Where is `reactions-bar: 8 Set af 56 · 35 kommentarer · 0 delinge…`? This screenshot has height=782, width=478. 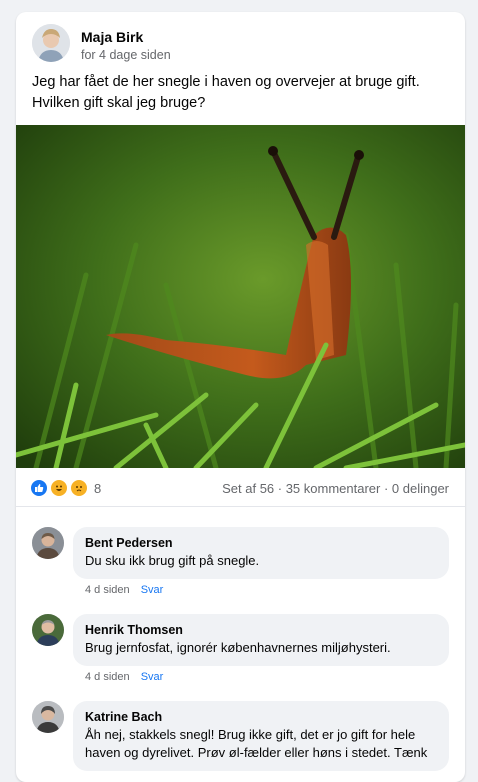
reactions-bar: 8 Set af 56 · 35 kommentarer · 0 delinge… is located at coordinates (240, 487).